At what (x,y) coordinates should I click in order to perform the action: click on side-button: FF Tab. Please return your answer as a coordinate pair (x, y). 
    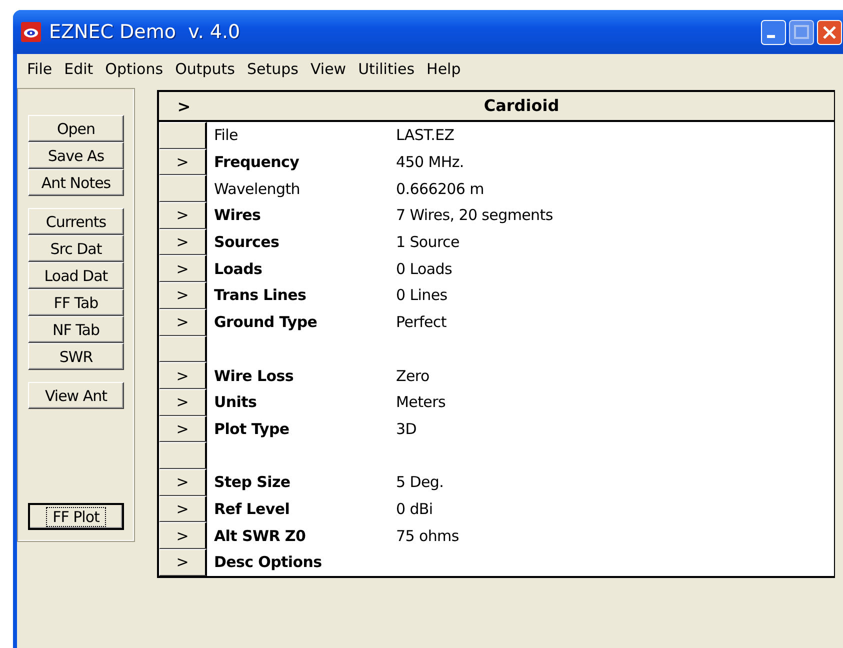
    Looking at the image, I should click on (76, 302).